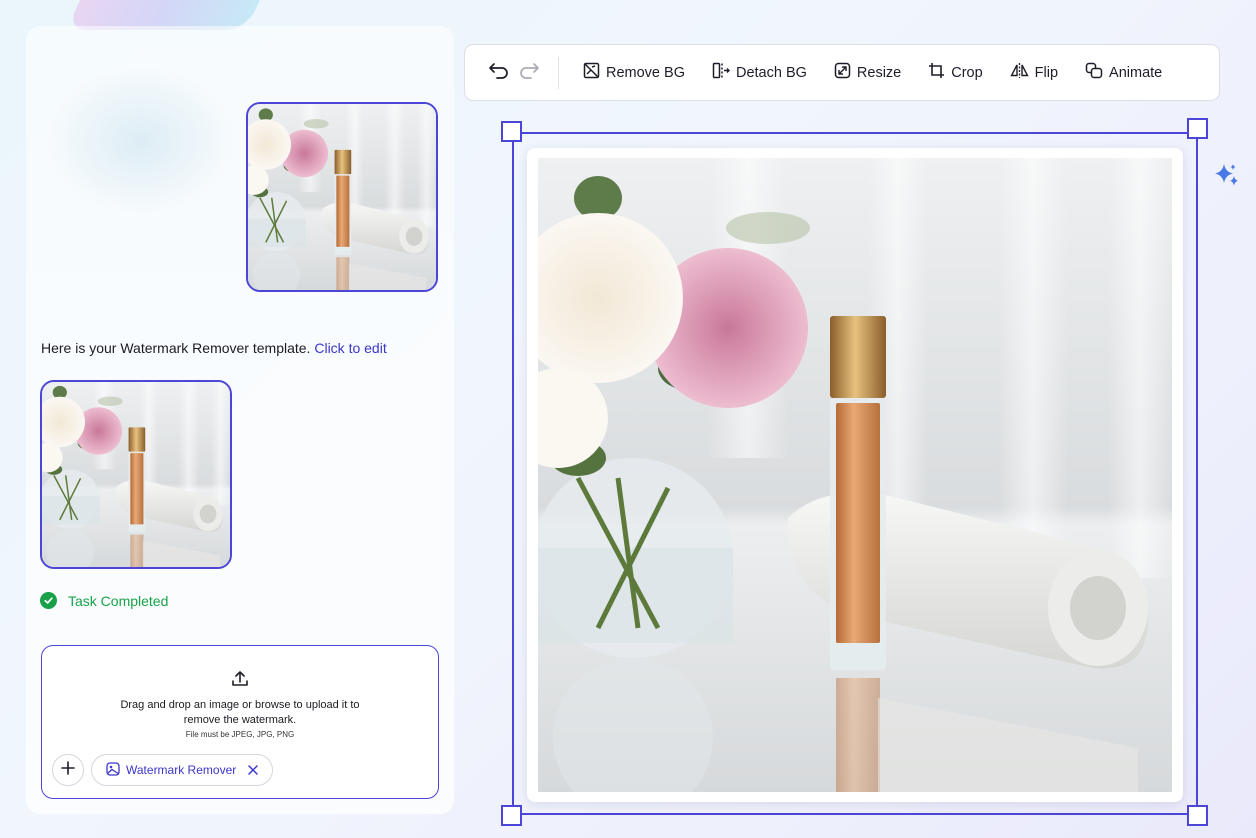  Describe the element at coordinates (176, 348) in the screenshot. I see `message-text: Here is your Watermark Remover template.` at that location.